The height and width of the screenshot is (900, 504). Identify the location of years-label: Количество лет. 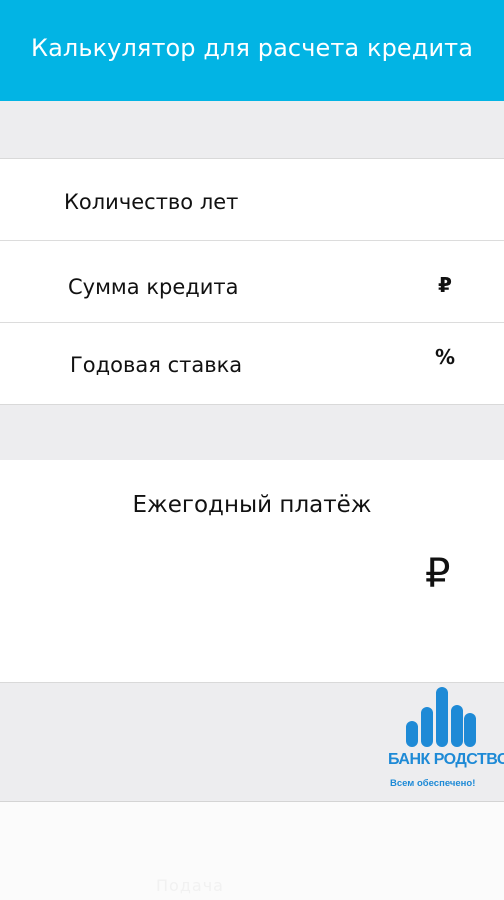
(151, 202).